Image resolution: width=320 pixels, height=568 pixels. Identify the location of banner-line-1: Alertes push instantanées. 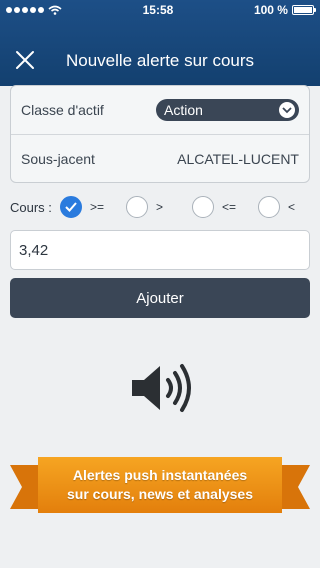
(160, 475).